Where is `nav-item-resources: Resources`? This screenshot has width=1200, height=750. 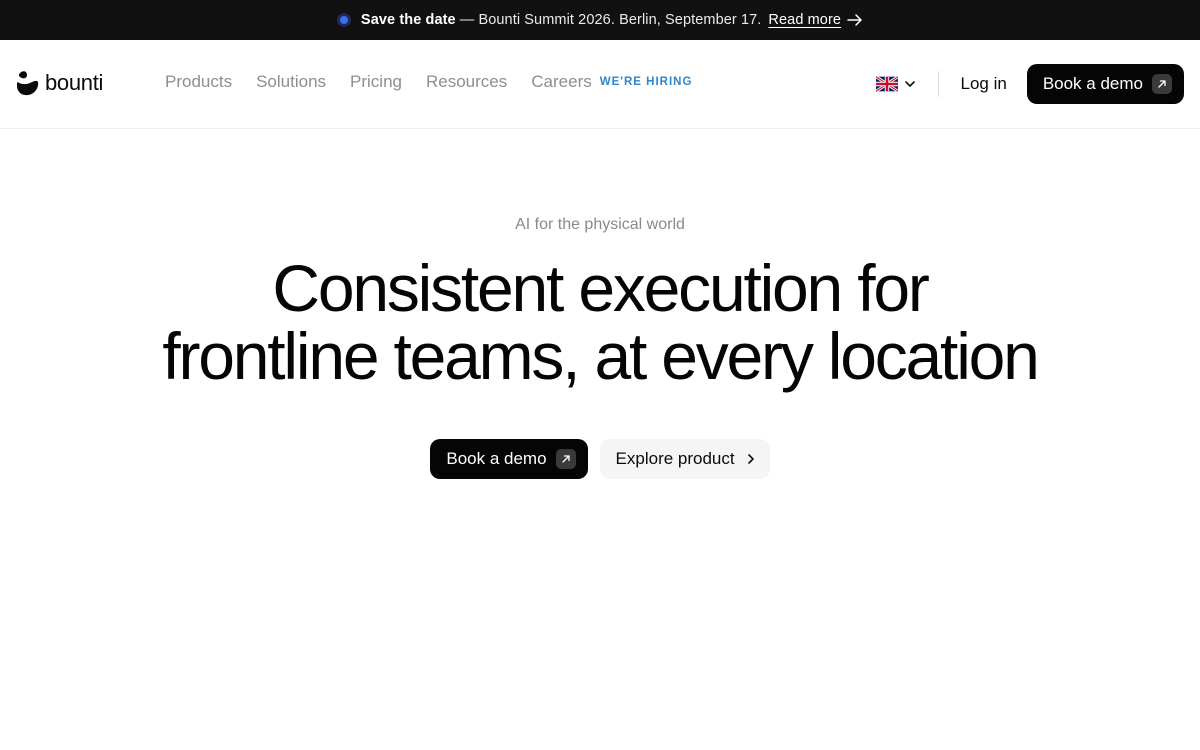 nav-item-resources: Resources is located at coordinates (466, 82).